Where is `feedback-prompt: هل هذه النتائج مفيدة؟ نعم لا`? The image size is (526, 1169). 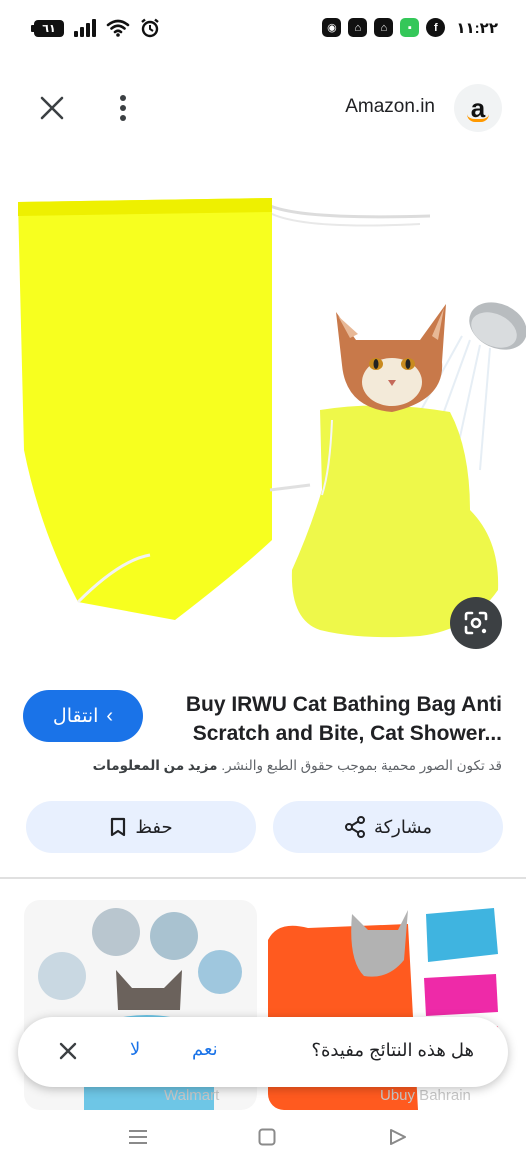
feedback-prompt: هل هذه النتائج مفيدة؟ نعم لا is located at coordinates (263, 1052).